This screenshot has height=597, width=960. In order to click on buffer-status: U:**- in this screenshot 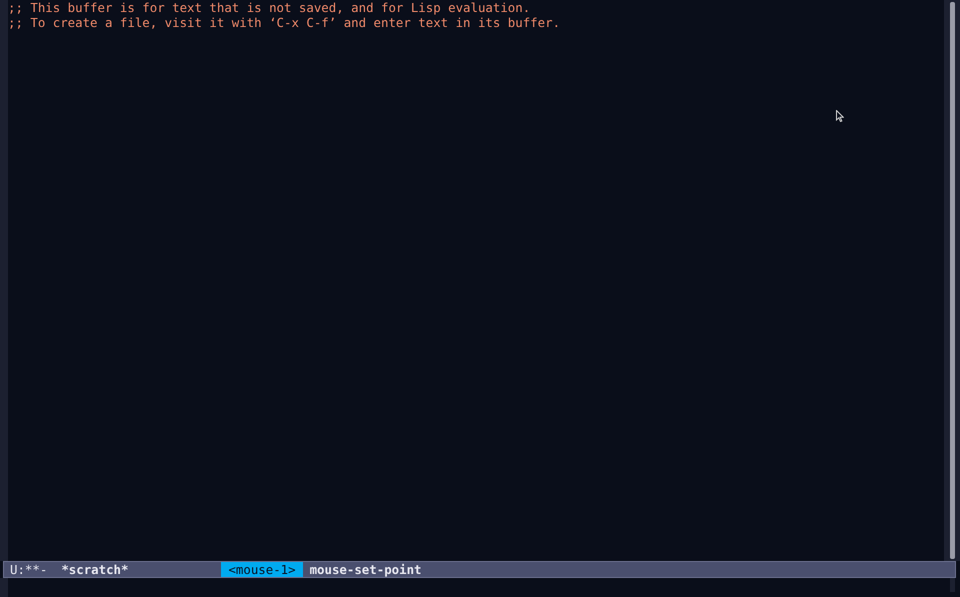, I will do `click(29, 569)`.